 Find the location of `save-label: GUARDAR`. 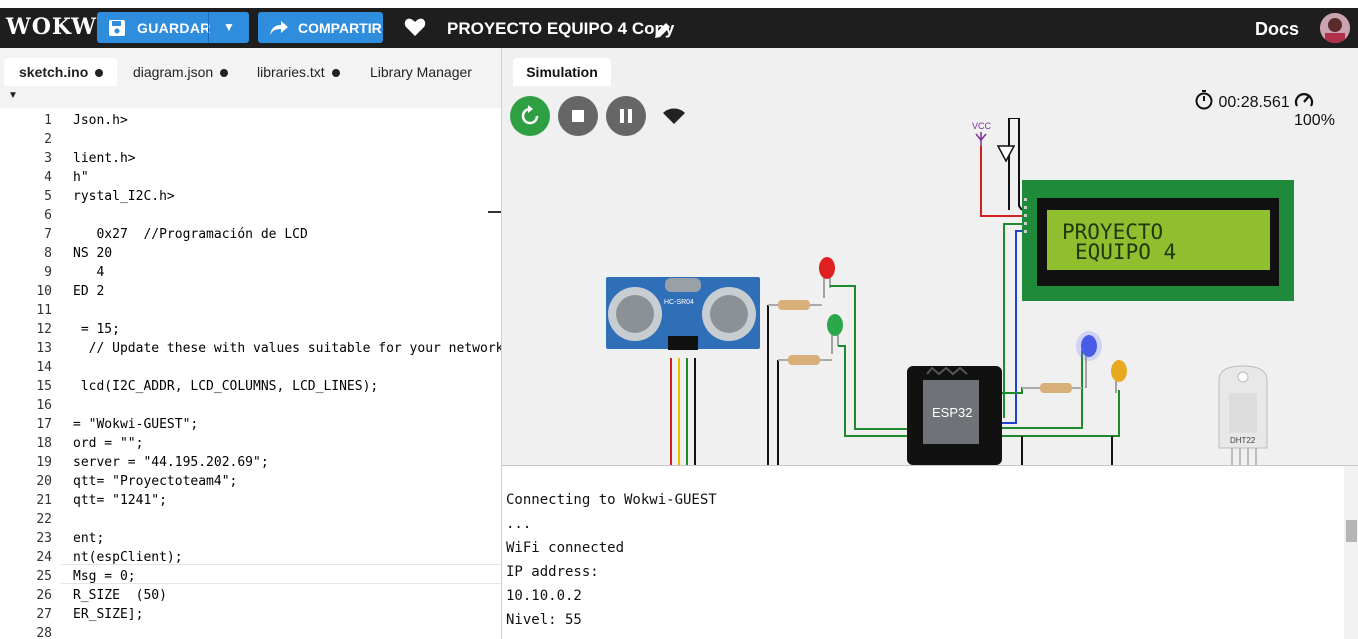

save-label: GUARDAR is located at coordinates (174, 28).